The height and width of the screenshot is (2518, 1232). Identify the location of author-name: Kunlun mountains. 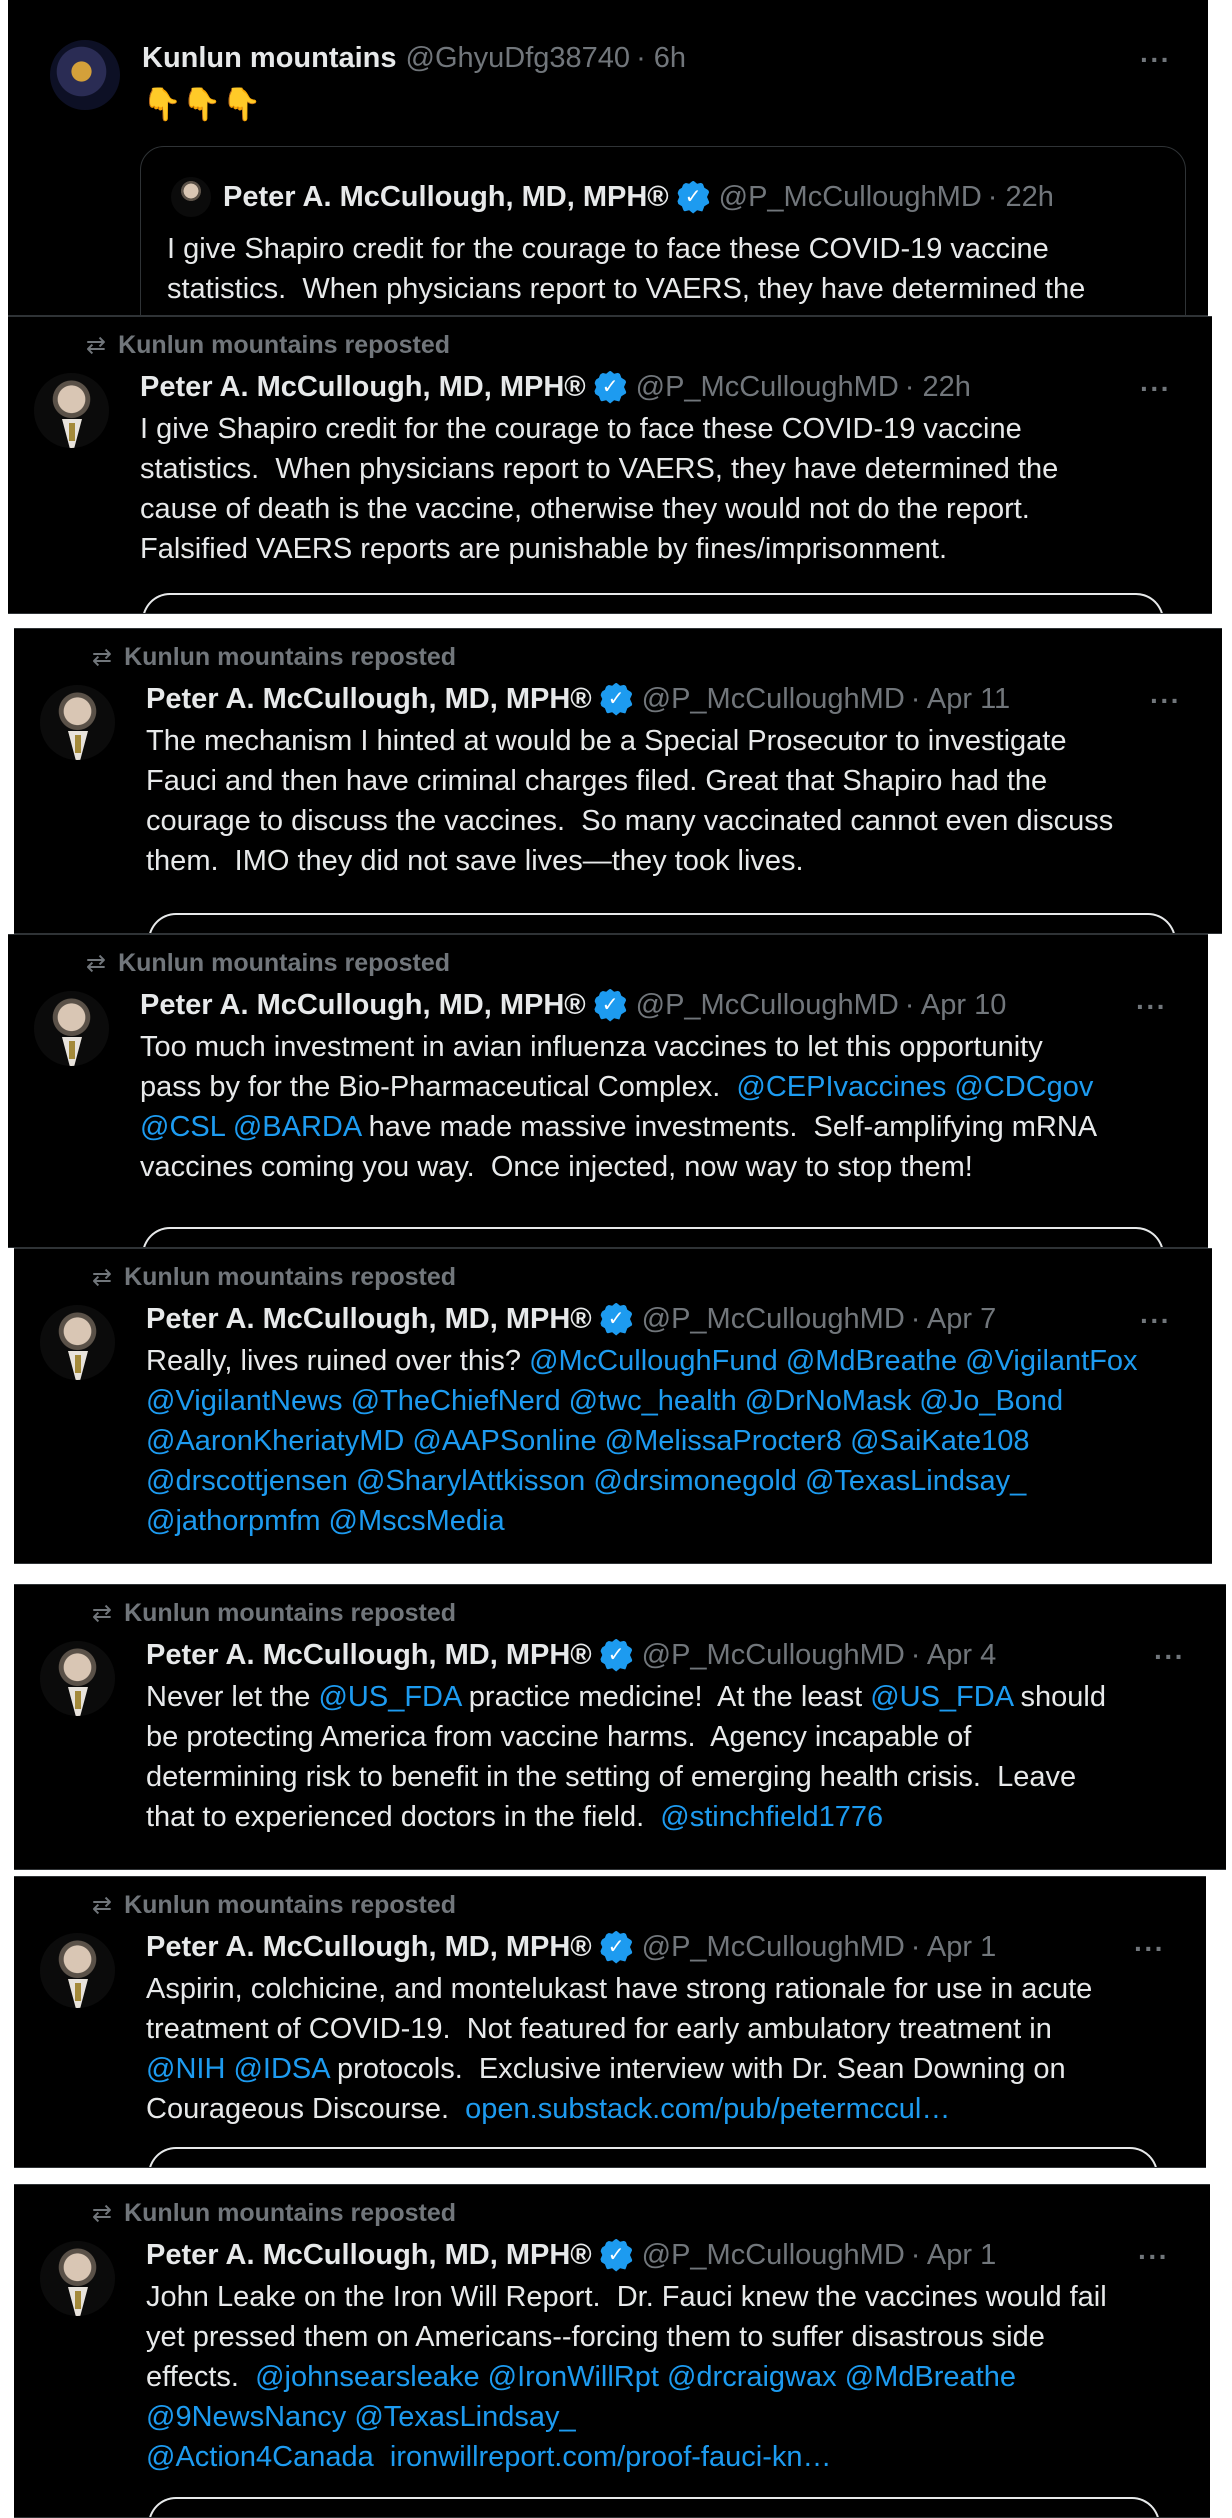
(269, 58).